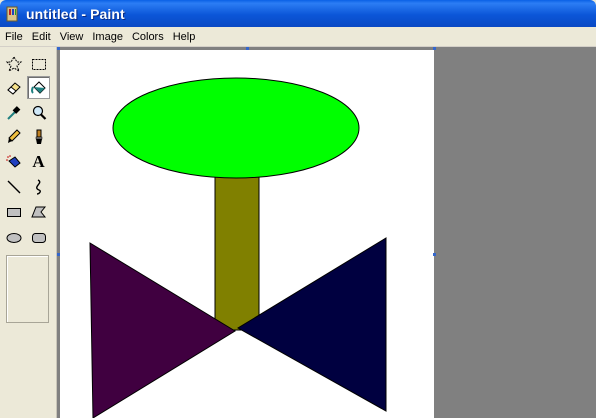 The height and width of the screenshot is (418, 596). I want to click on menu-bar: File Edit View Image Colors Help, so click(298, 37).